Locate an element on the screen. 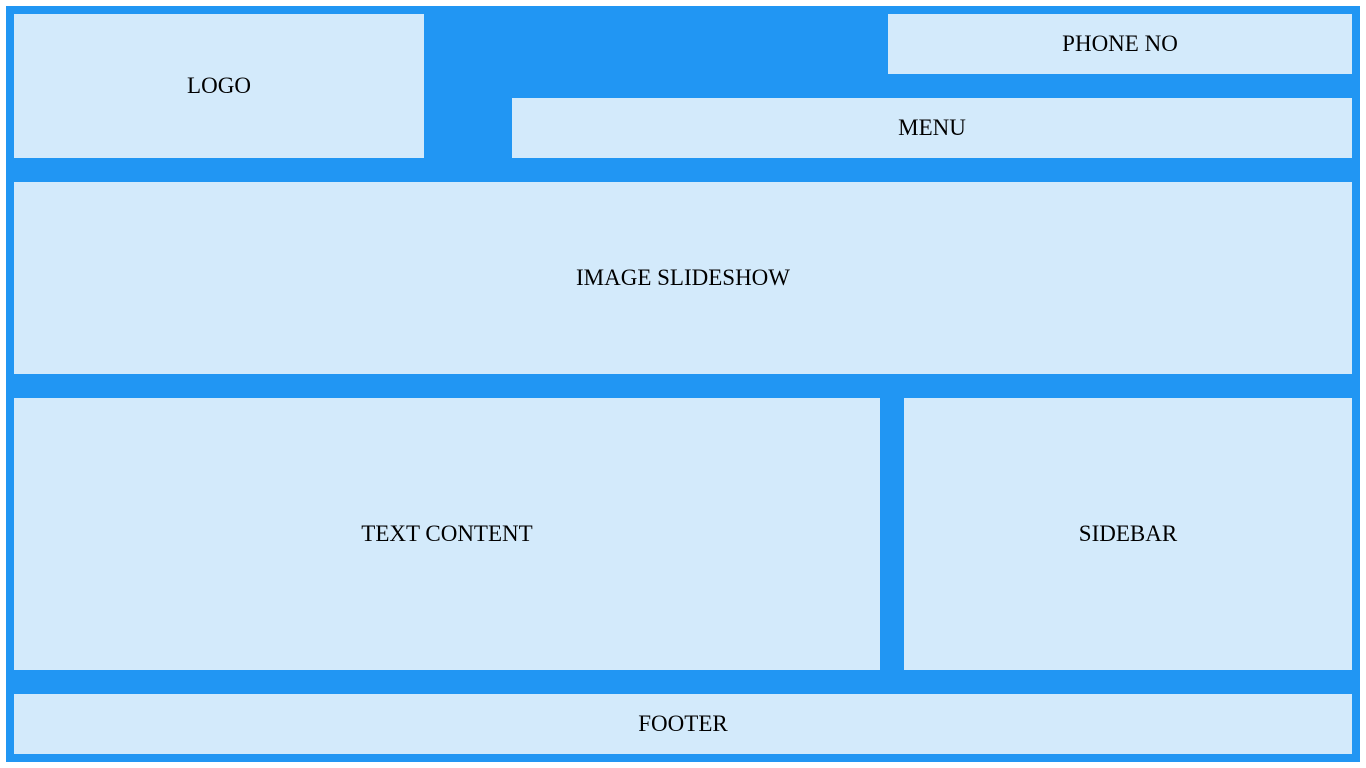  logo-block: LOGO is located at coordinates (219, 86).